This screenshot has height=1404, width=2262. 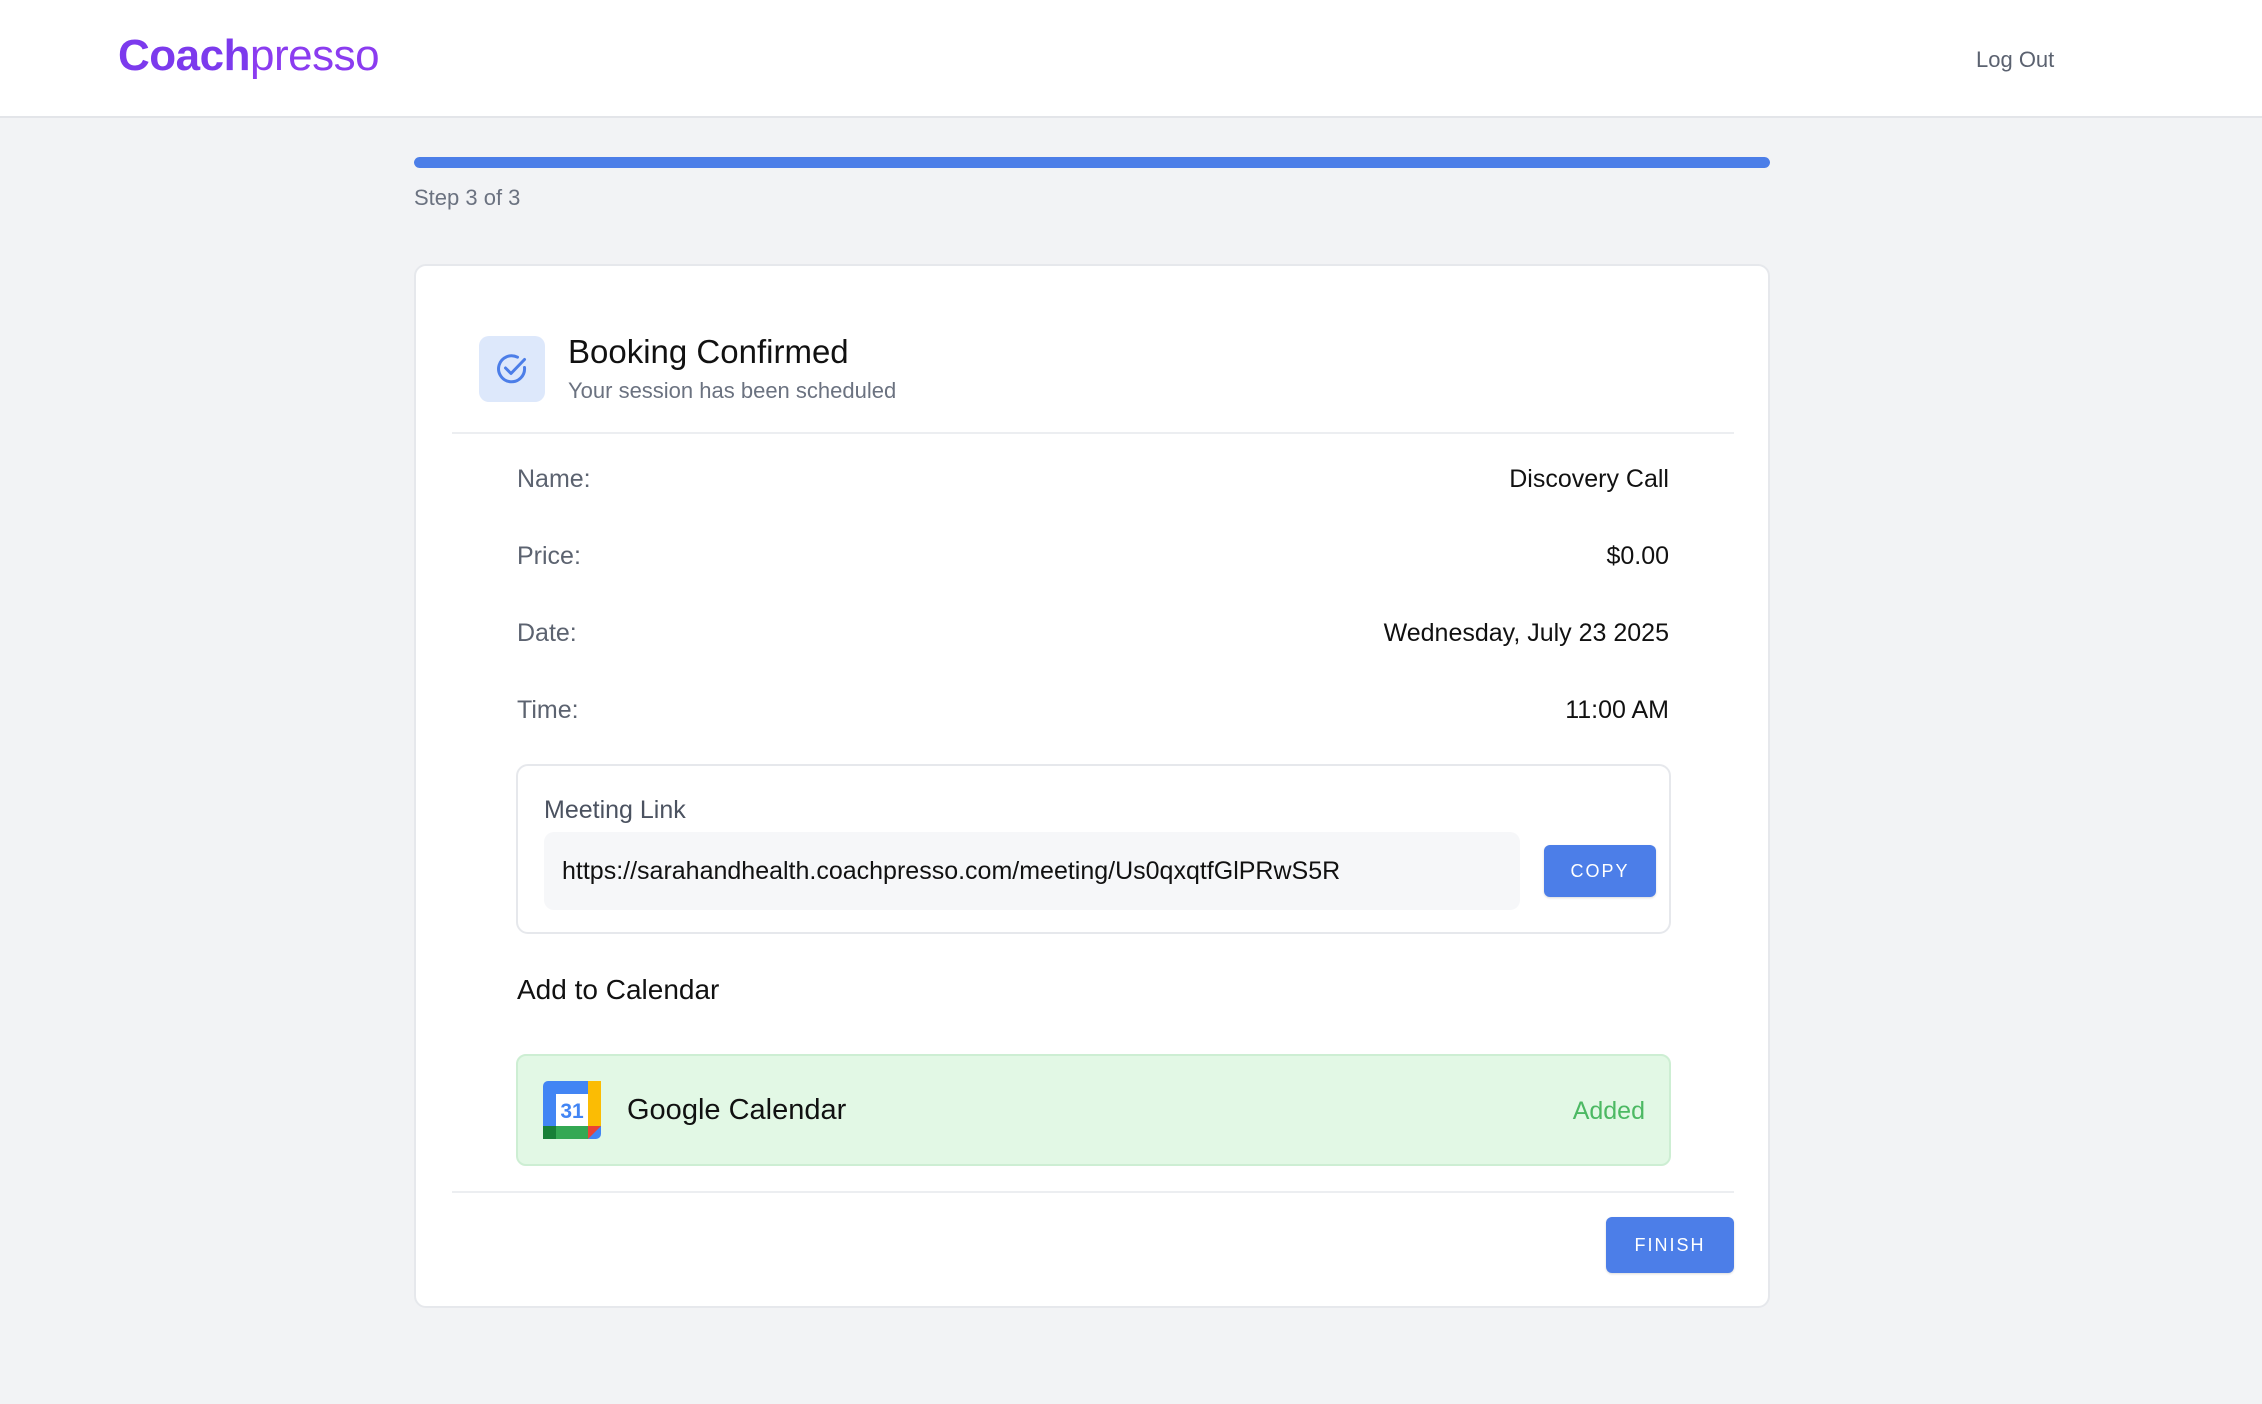 I want to click on add-to-calendar-heading: Add to Calendar, so click(x=618, y=989).